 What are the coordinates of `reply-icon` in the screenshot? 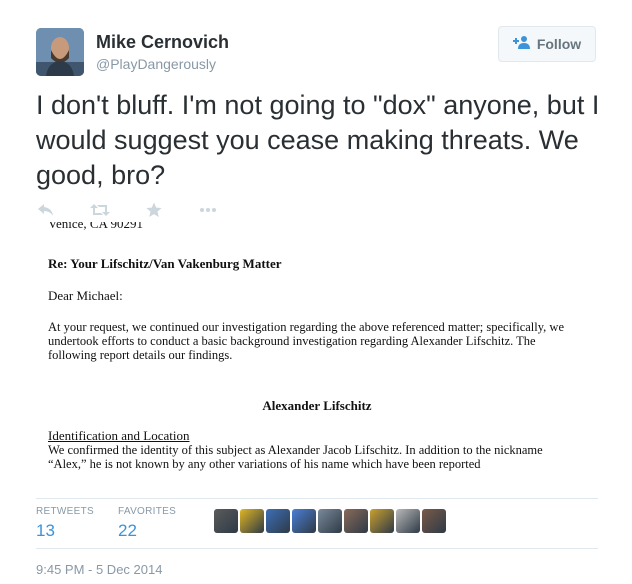 It's located at (46, 210).